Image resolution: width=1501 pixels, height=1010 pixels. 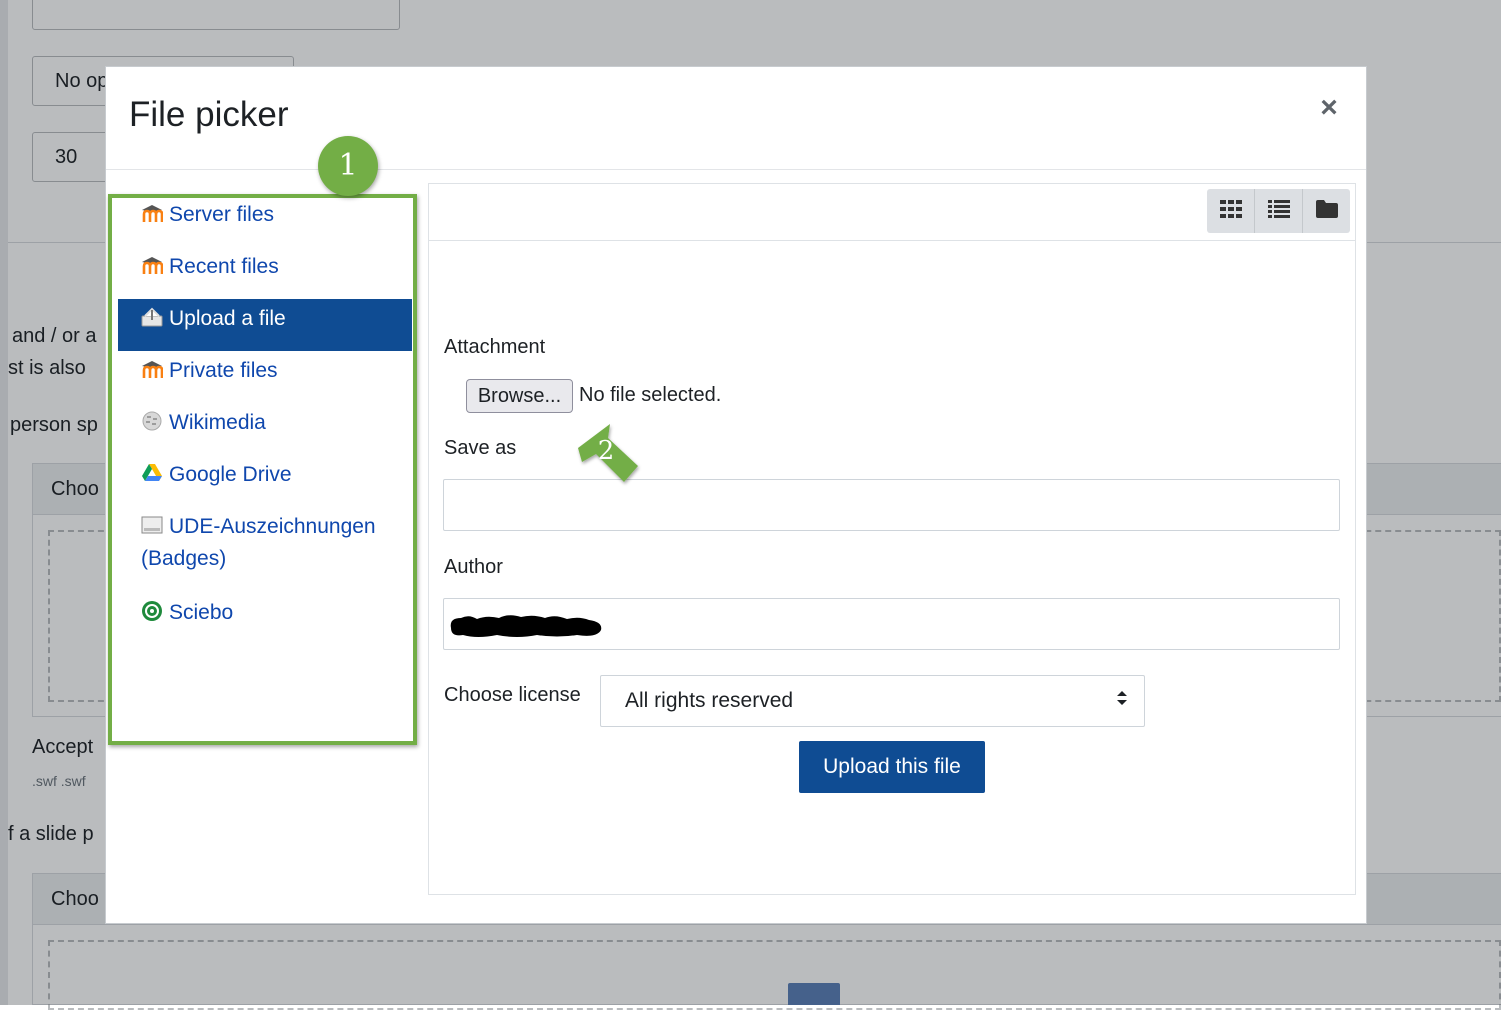 What do you see at coordinates (495, 347) in the screenshot?
I see `attachment-label: Attachment` at bounding box center [495, 347].